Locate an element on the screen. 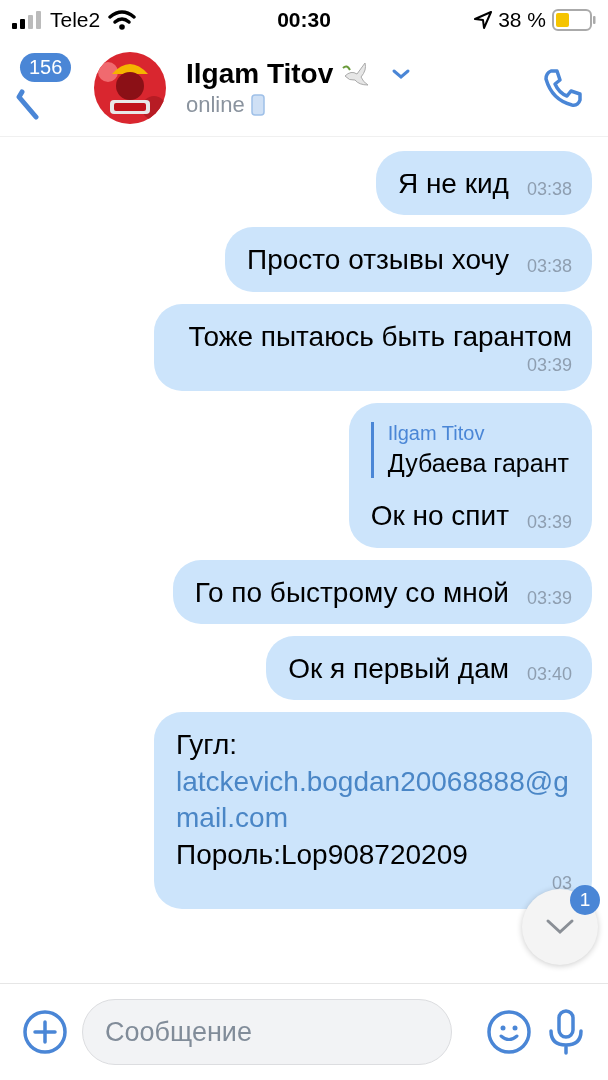  message-text: Я не кид is located at coordinates (453, 184).